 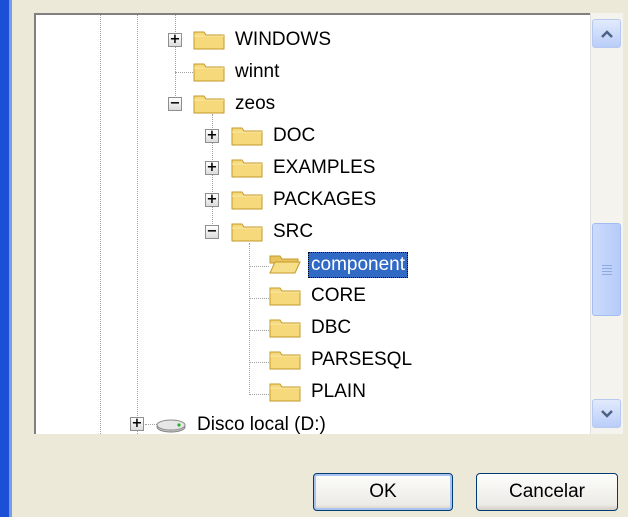 What do you see at coordinates (255, 103) in the screenshot?
I see `tree-item-label: zeos` at bounding box center [255, 103].